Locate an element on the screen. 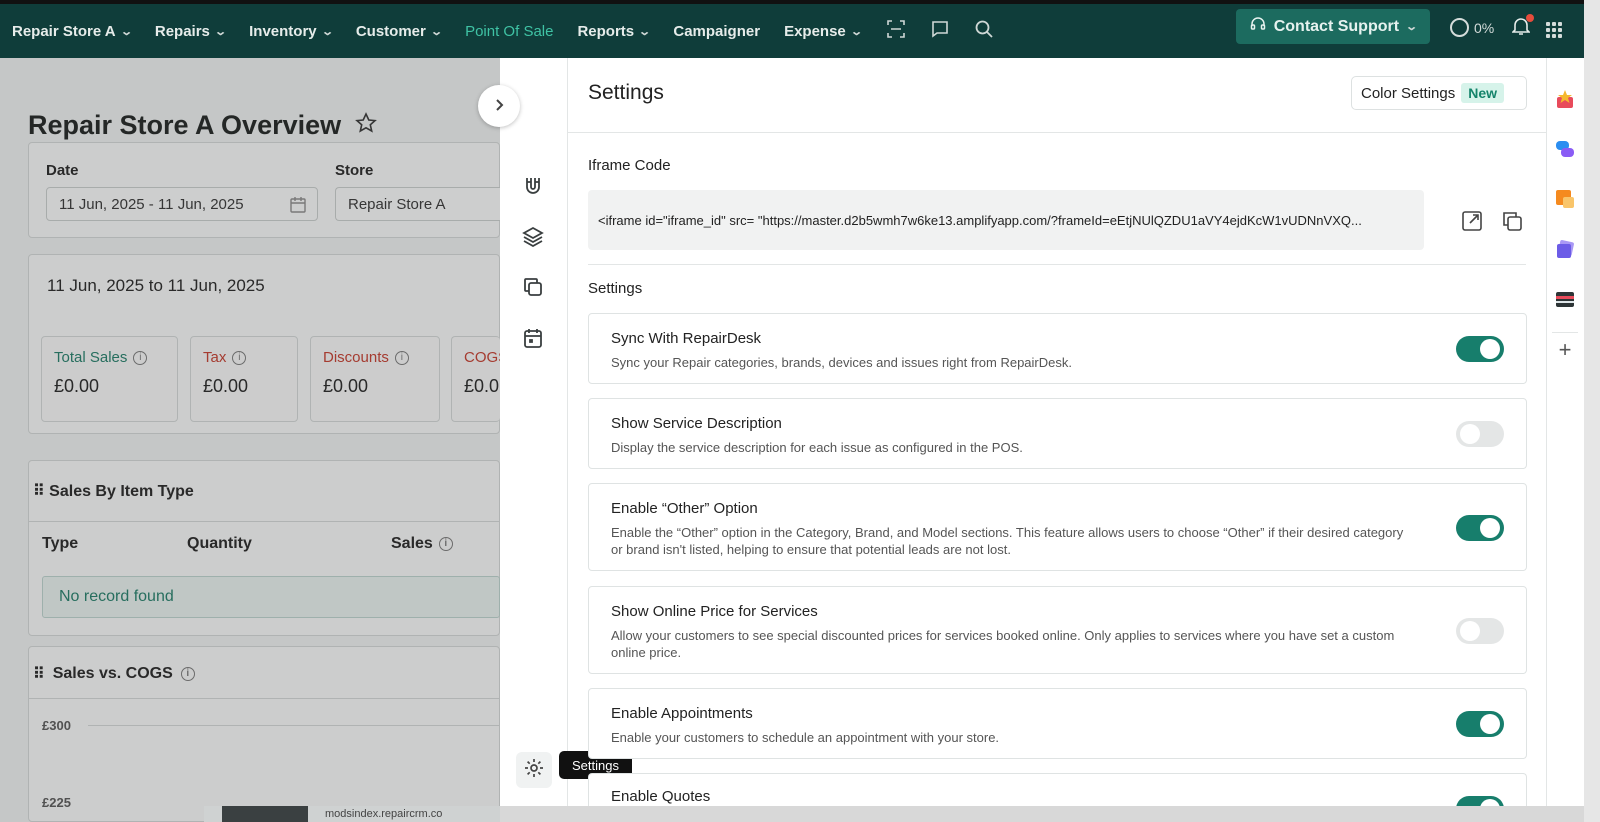  setting-title: Enable Quotes is located at coordinates (661, 796).